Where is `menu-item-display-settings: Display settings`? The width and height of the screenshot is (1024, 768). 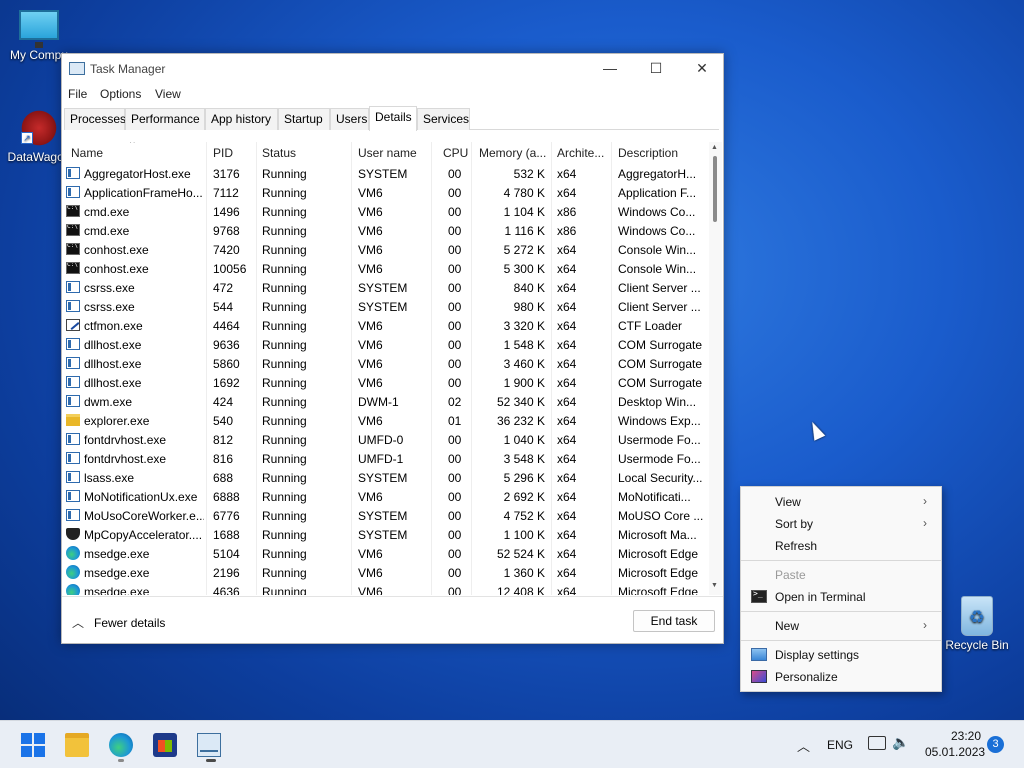
menu-item-display-settings: Display settings is located at coordinates (841, 655).